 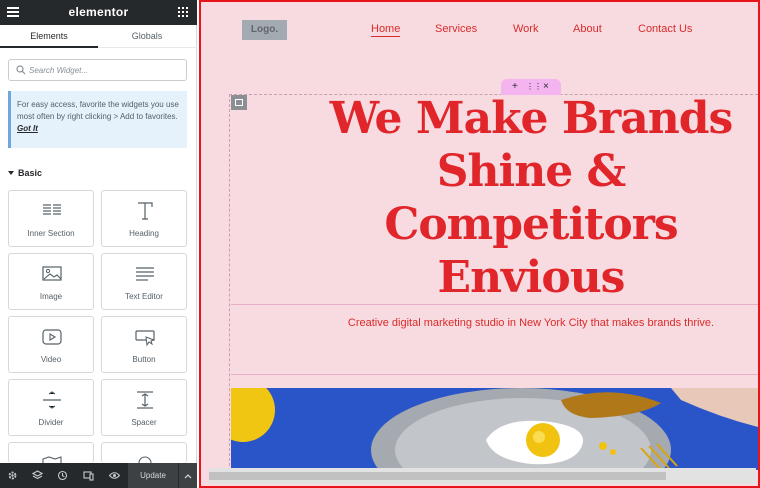 I want to click on hero-photo, so click(x=494, y=429).